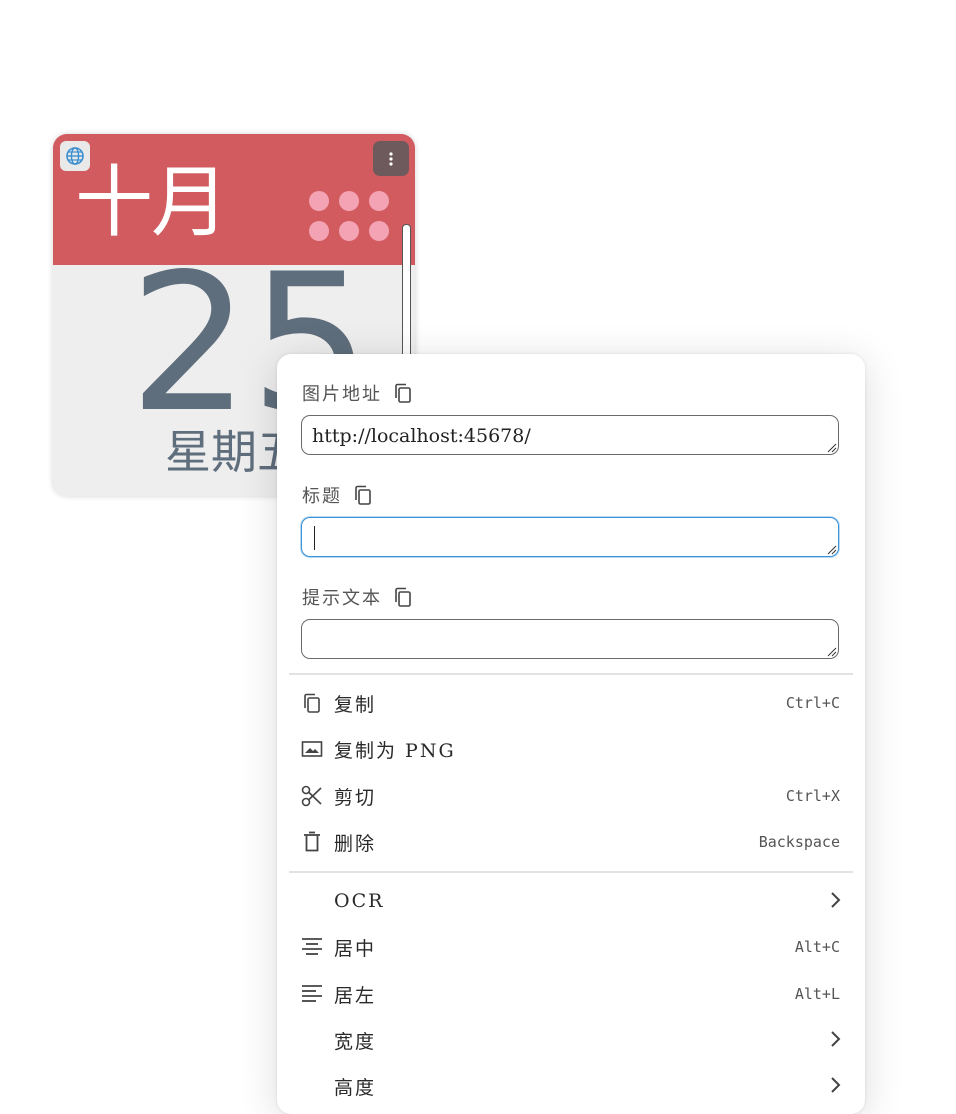 This screenshot has width=956, height=1114. What do you see at coordinates (571, 749) in the screenshot?
I see `menu-item-copy-as-png: 复制为 PNG` at bounding box center [571, 749].